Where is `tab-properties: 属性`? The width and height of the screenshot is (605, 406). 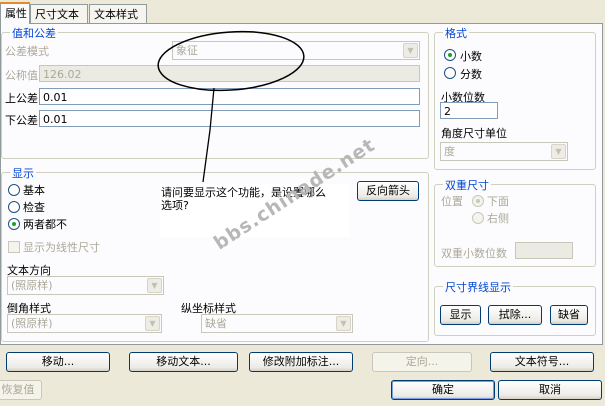
tab-properties: 属性 is located at coordinates (15, 13).